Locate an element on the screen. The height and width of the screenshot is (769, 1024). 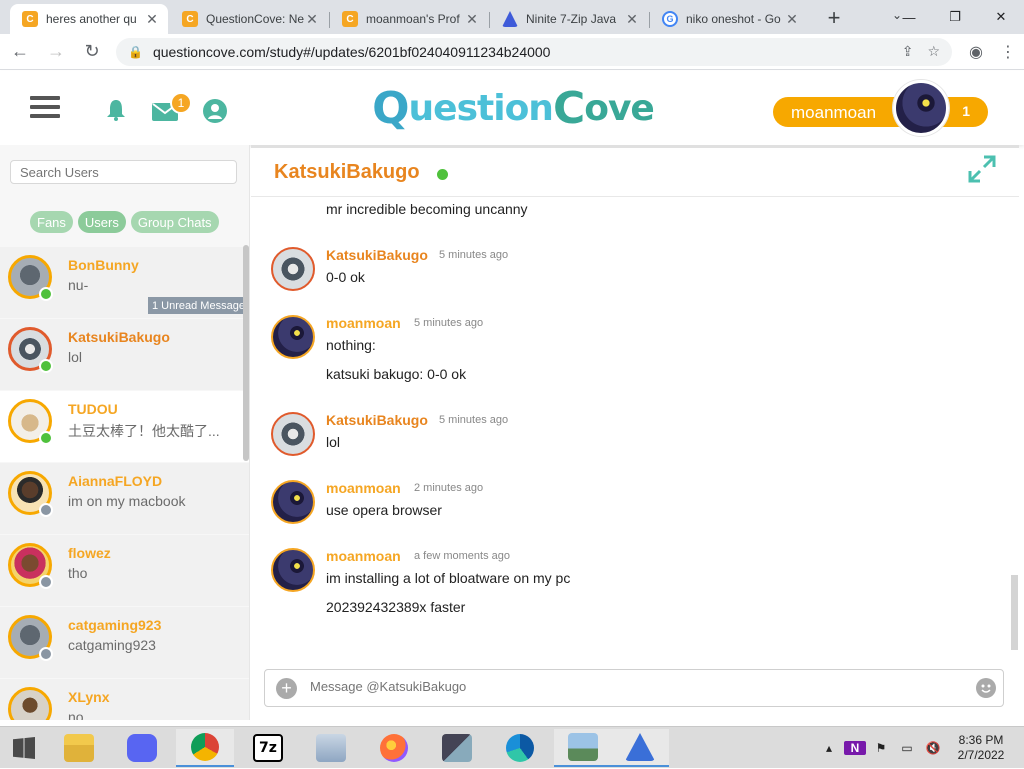
volume-muted-icon: 🔇 is located at coordinates (933, 748).